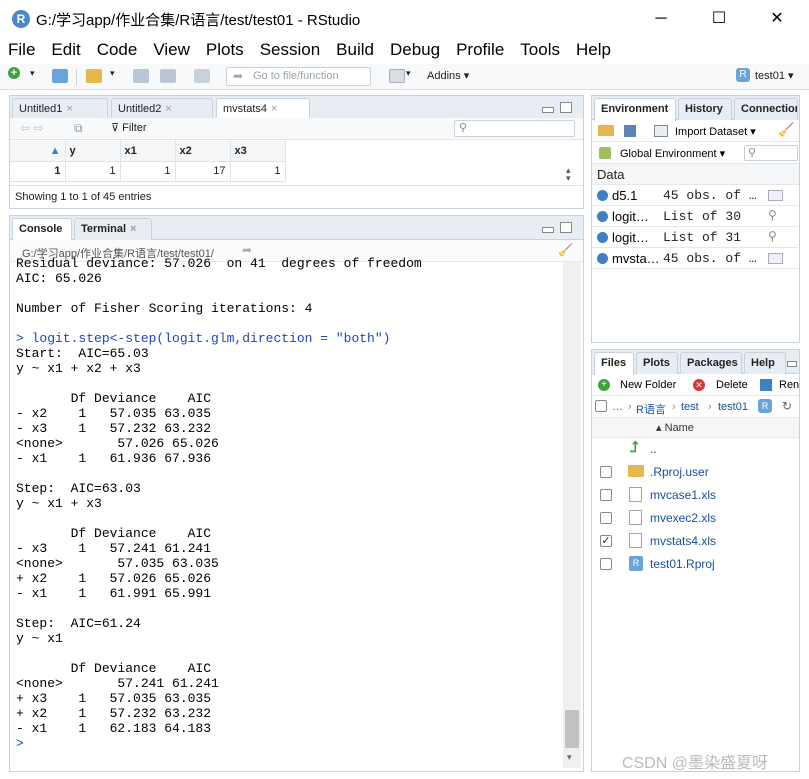 The width and height of the screenshot is (809, 779). I want to click on go-to-directory-icon: ➦, so click(247, 250).